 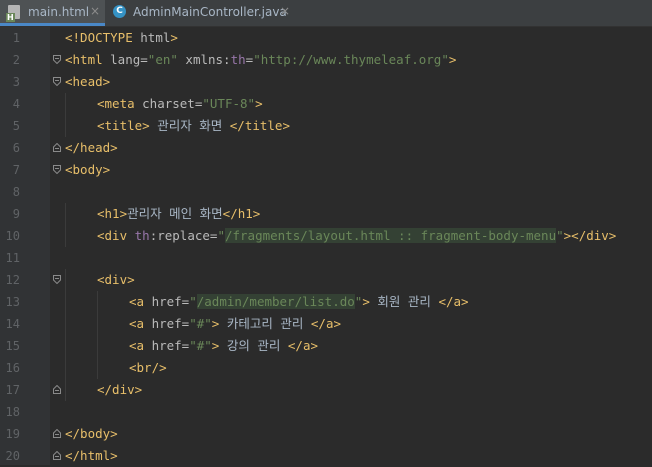 I want to click on code-token: ></div>, so click(x=590, y=235).